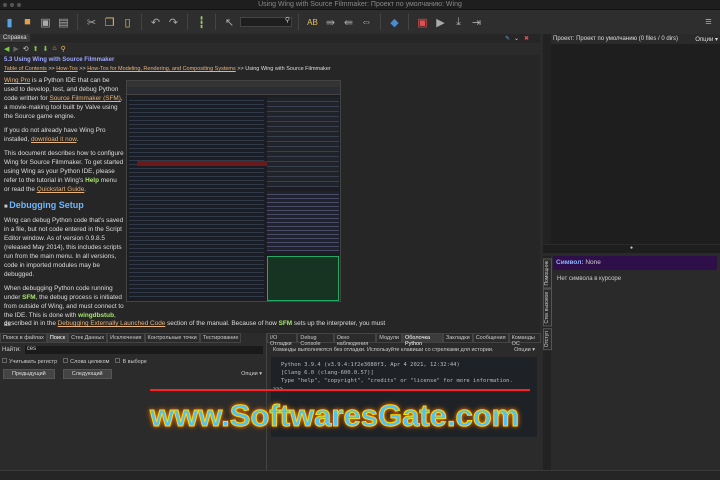  I want to click on debug-icon: ▣, so click(422, 22).